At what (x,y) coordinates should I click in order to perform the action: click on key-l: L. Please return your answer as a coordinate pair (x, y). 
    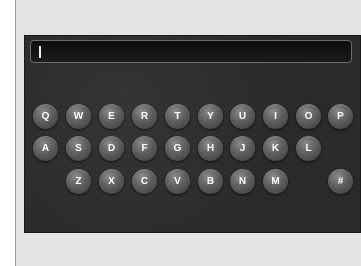
    Looking at the image, I should click on (308, 148).